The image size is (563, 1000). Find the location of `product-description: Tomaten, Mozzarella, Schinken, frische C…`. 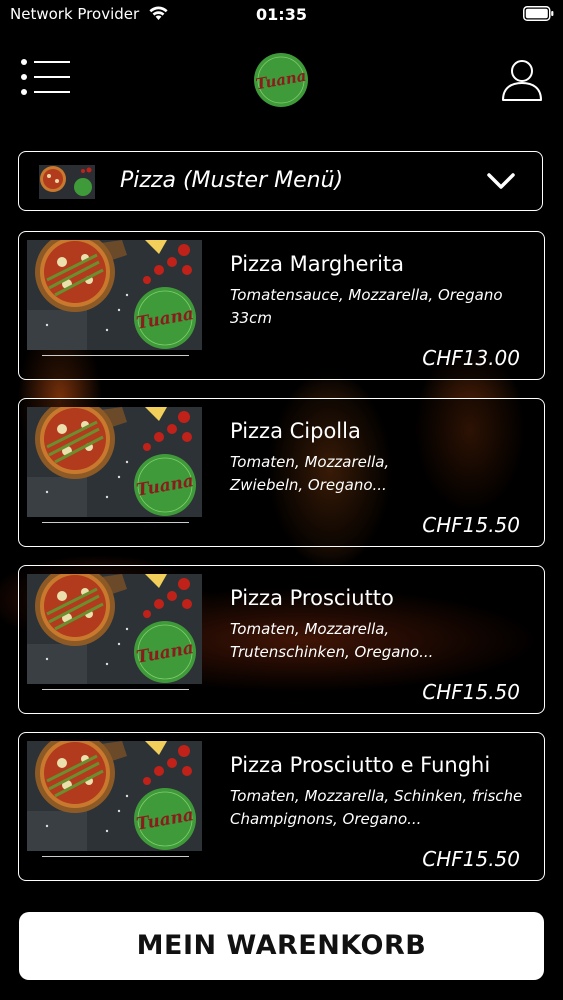

product-description: Tomaten, Mozzarella, Schinken, frische C… is located at coordinates (382, 808).